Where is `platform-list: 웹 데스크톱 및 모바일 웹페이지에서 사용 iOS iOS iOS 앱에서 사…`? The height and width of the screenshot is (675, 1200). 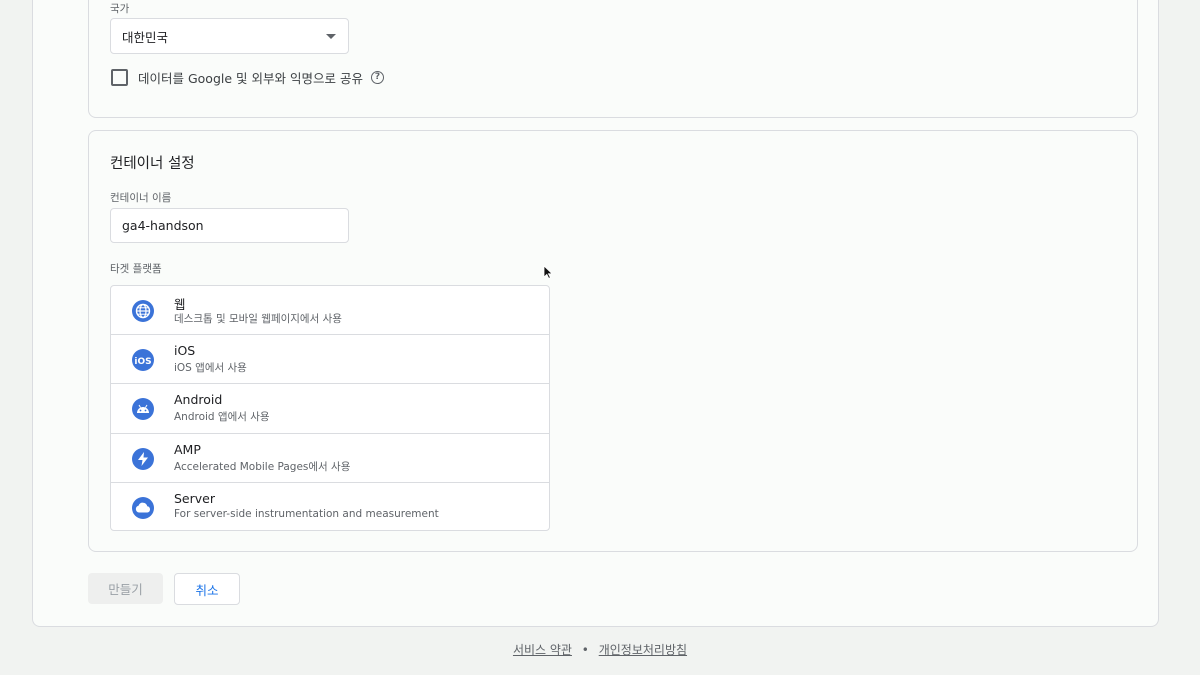 platform-list: 웹 데스크톱 및 모바일 웹페이지에서 사용 iOS iOS iOS 앱에서 사… is located at coordinates (330, 408).